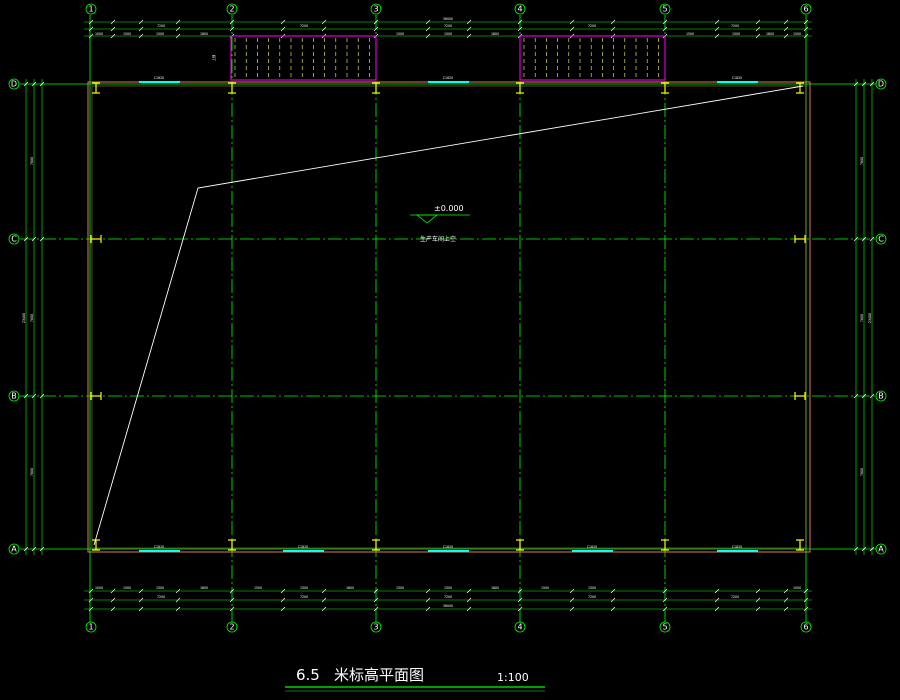 The width and height of the screenshot is (900, 700). I want to click on dim-left-span-1: 7800, so click(32, 161).